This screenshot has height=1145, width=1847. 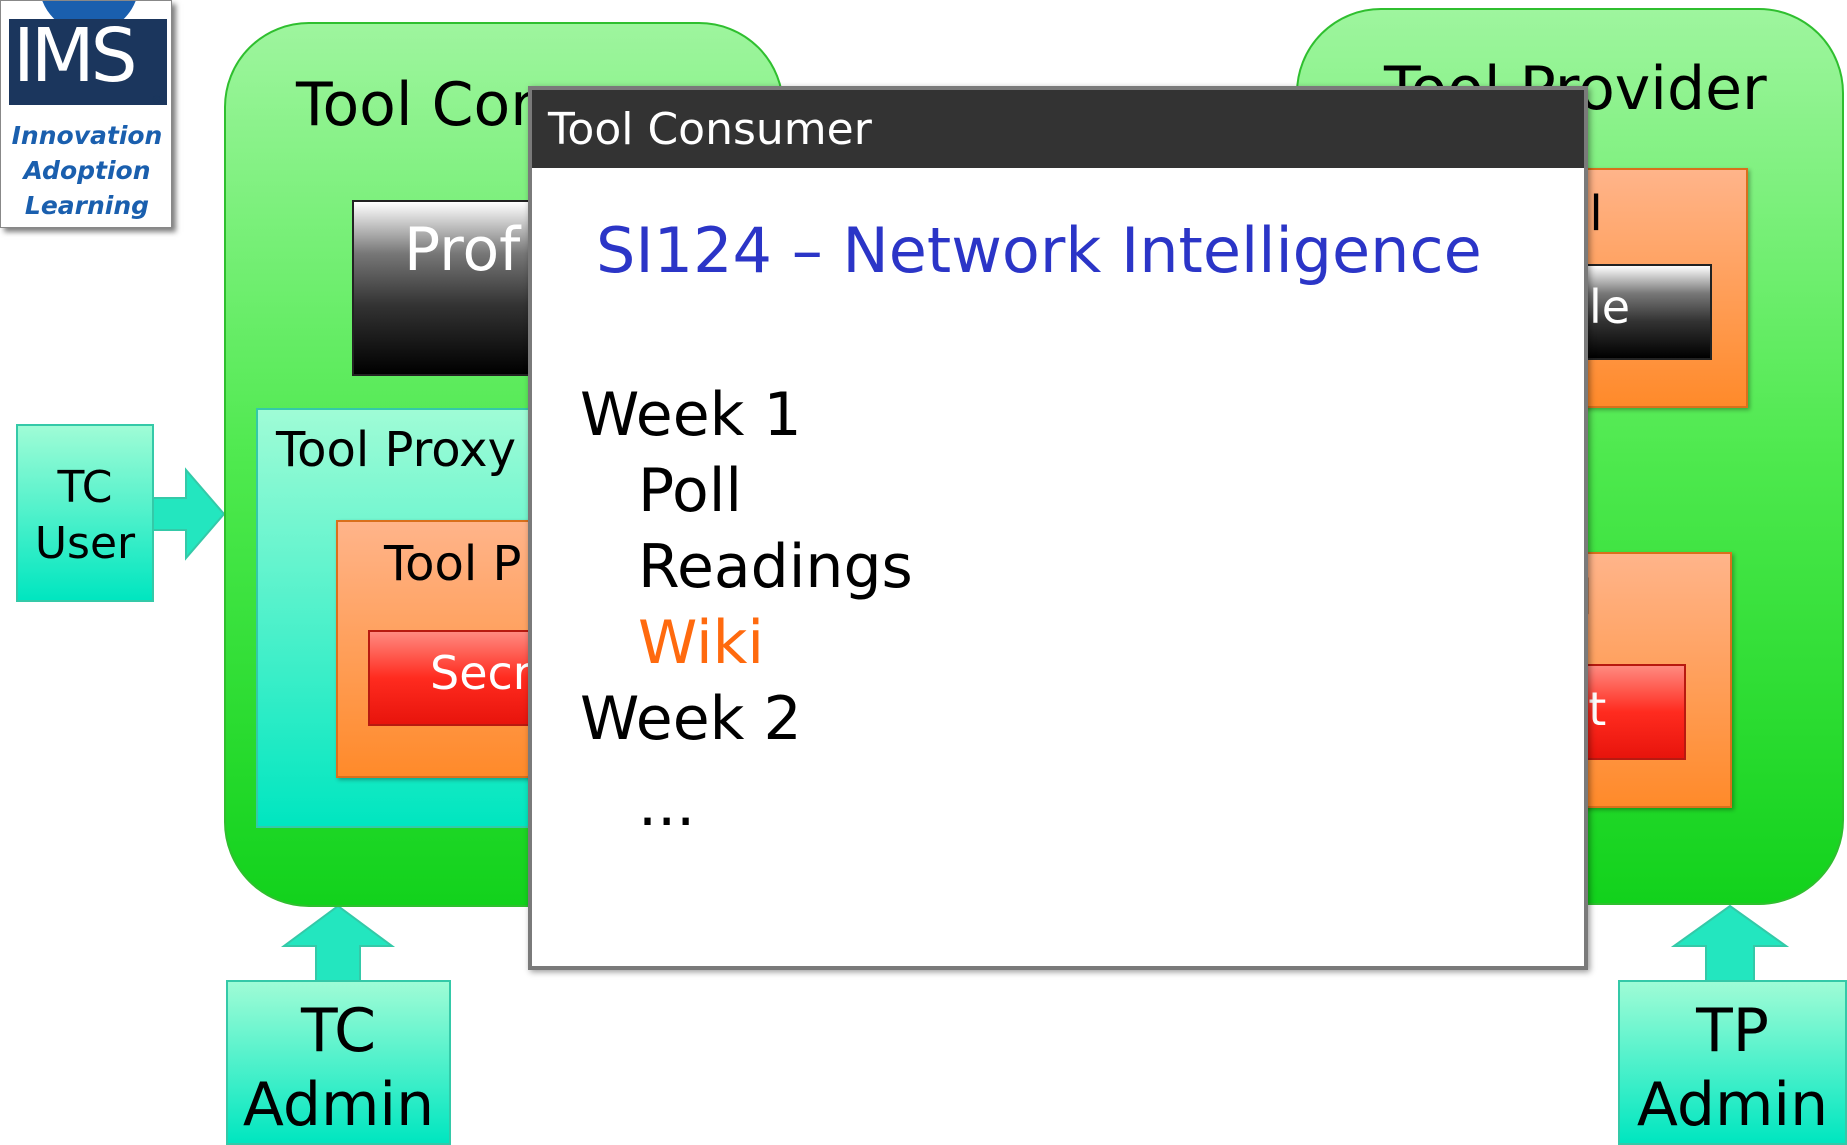 I want to click on tool-consumer-panel-title: Tool Con, so click(x=422, y=105).